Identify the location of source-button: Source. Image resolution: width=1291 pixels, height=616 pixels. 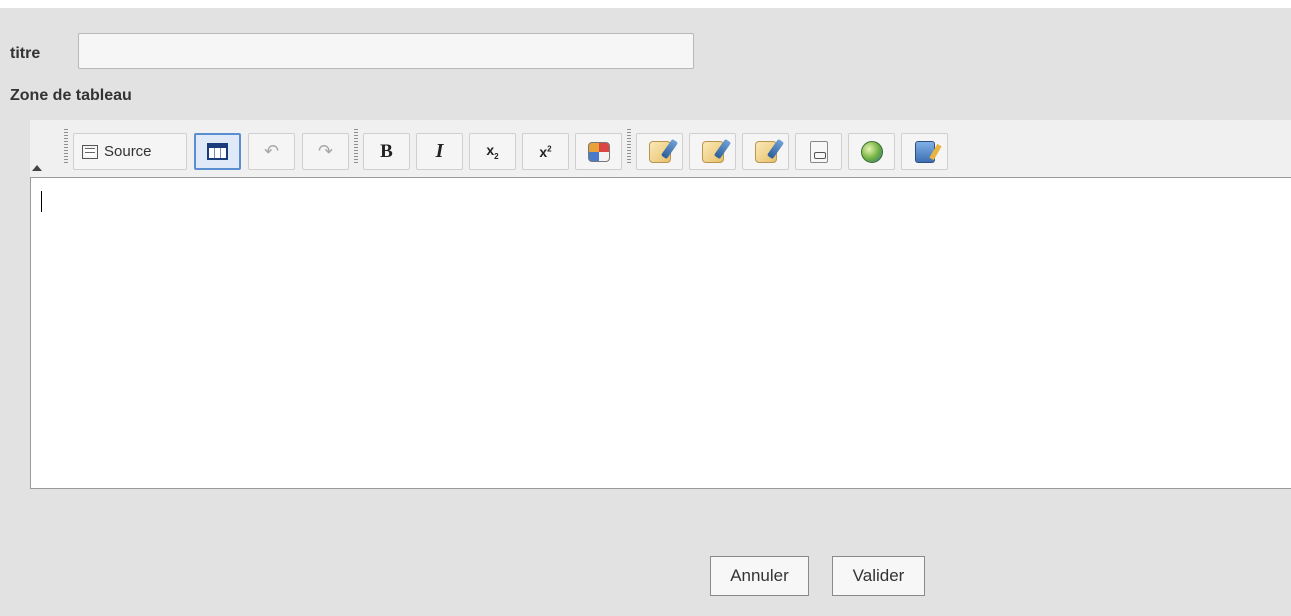
(130, 151).